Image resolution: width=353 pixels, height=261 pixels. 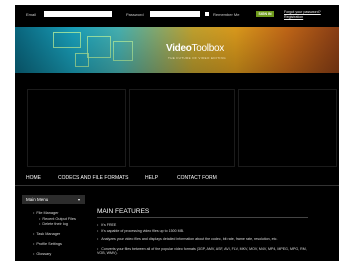 I want to click on sidebar-item-label: Profile Settings, so click(x=49, y=244).